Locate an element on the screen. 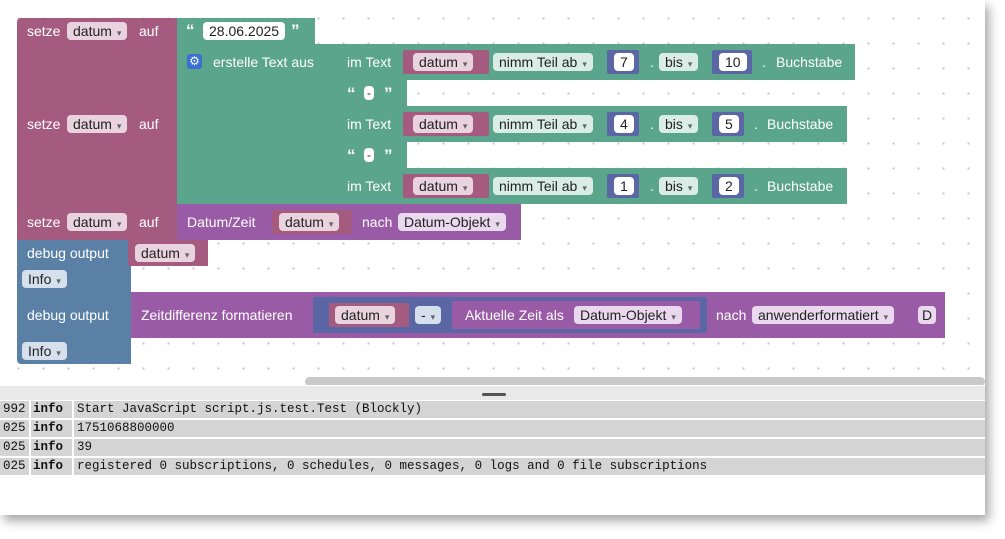 This screenshot has width=1005, height=539. diff-label: Zeitdifferenz formatieren is located at coordinates (217, 315).